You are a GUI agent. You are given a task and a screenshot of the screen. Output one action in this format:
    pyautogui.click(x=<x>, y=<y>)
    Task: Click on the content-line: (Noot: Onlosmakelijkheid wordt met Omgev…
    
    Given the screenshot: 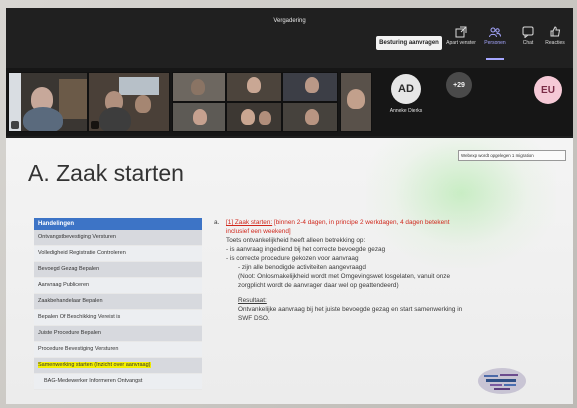 What is the action you would take?
    pyautogui.click(x=344, y=276)
    